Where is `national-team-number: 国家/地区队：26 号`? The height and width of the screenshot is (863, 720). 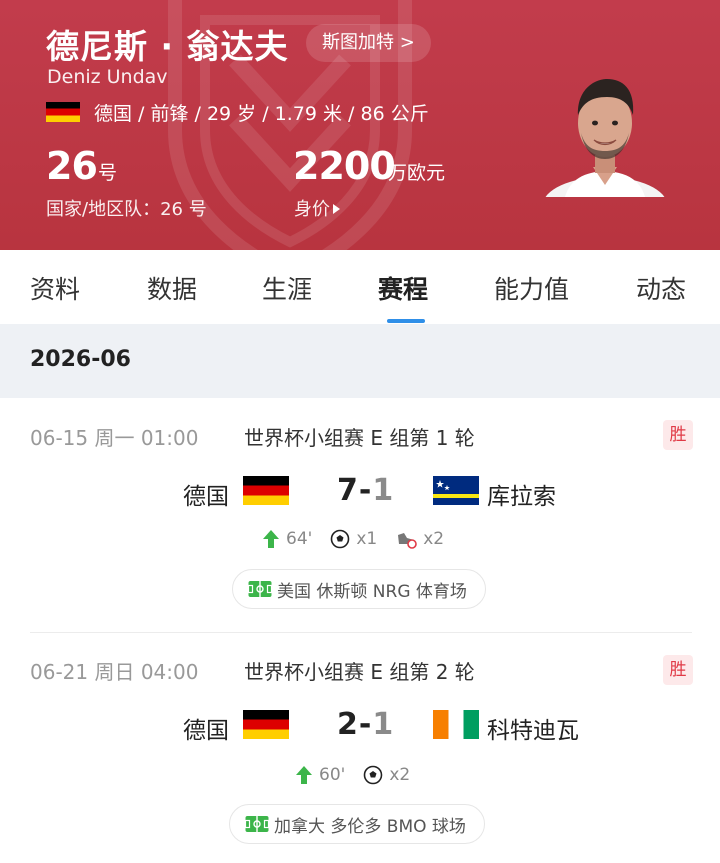 national-team-number: 国家/地区队：26 号 is located at coordinates (126, 209).